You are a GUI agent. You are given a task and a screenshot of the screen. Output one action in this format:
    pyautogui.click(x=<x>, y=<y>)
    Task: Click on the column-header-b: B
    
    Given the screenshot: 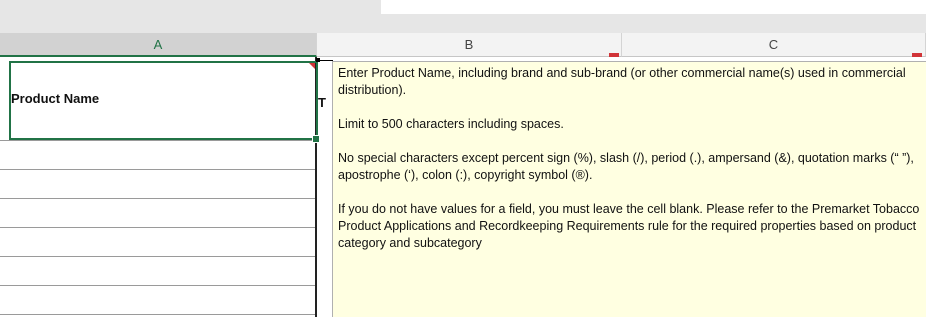 What is the action you would take?
    pyautogui.click(x=469, y=45)
    